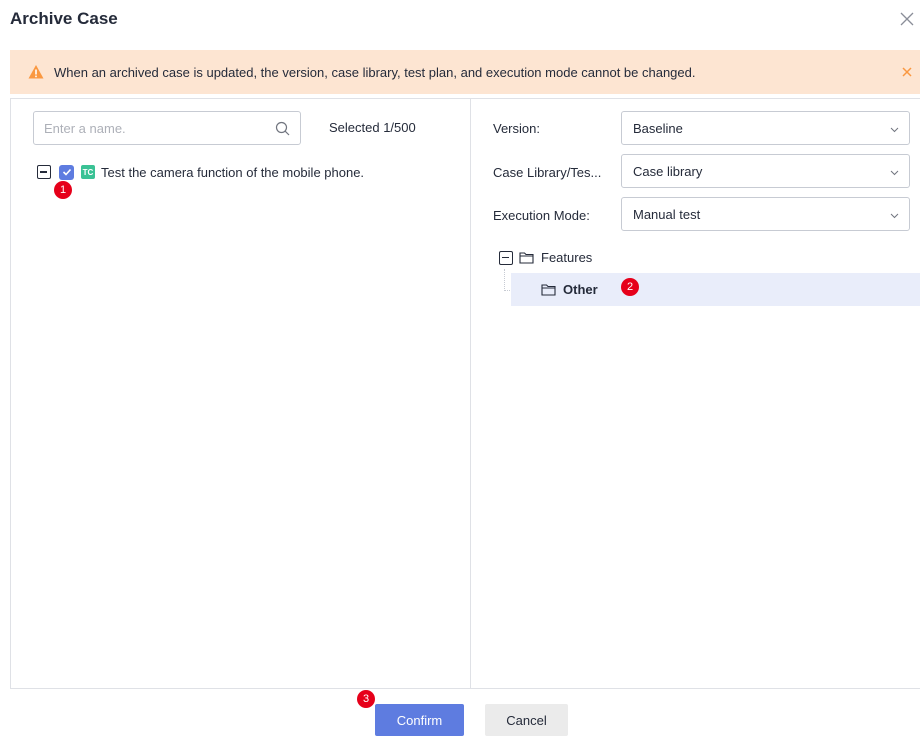  What do you see at coordinates (372, 127) in the screenshot?
I see `selected-count: Selected 1/500` at bounding box center [372, 127].